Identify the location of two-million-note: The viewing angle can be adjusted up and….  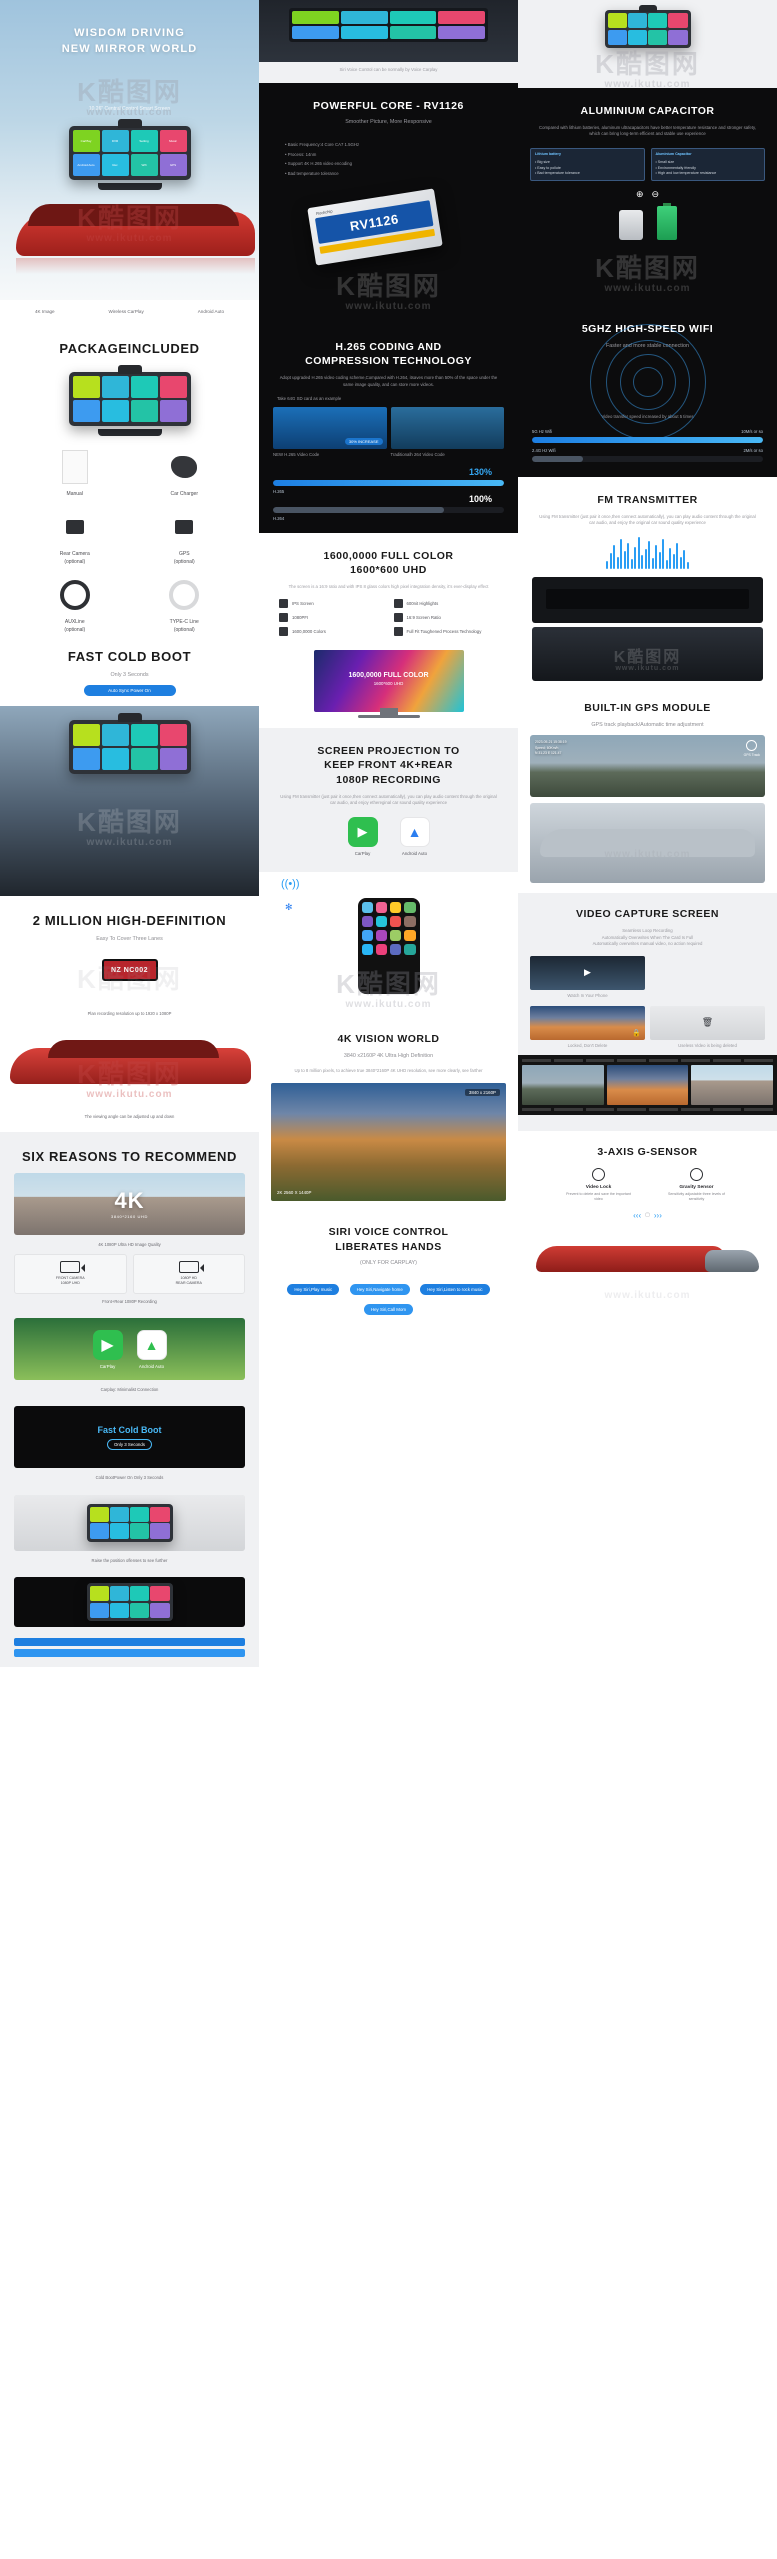
(129, 1116).